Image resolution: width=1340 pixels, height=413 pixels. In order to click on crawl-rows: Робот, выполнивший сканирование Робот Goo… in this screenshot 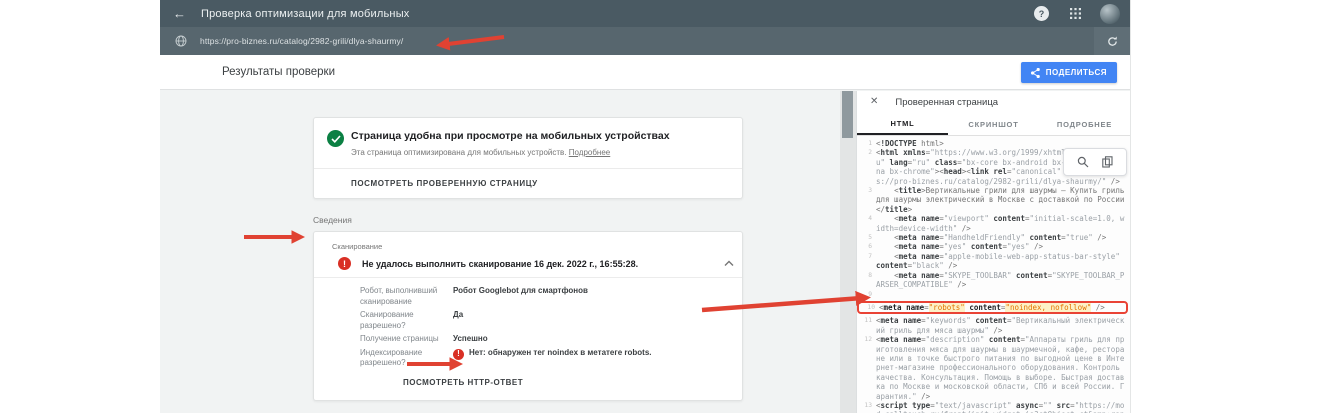, I will do `click(528, 323)`.